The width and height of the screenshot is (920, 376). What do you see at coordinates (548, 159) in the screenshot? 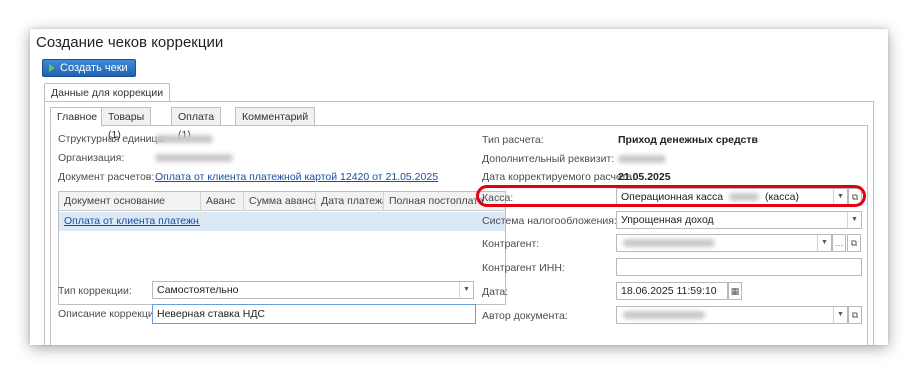
I see `extra-attr-label: Дополнительный реквизит:` at bounding box center [548, 159].